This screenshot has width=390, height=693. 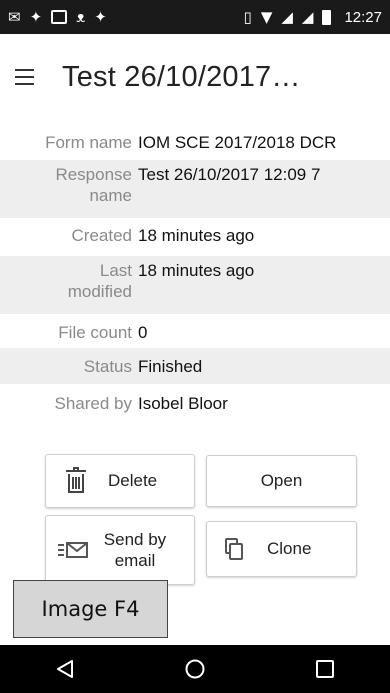 I want to click on detail-label: Created, so click(x=101, y=235).